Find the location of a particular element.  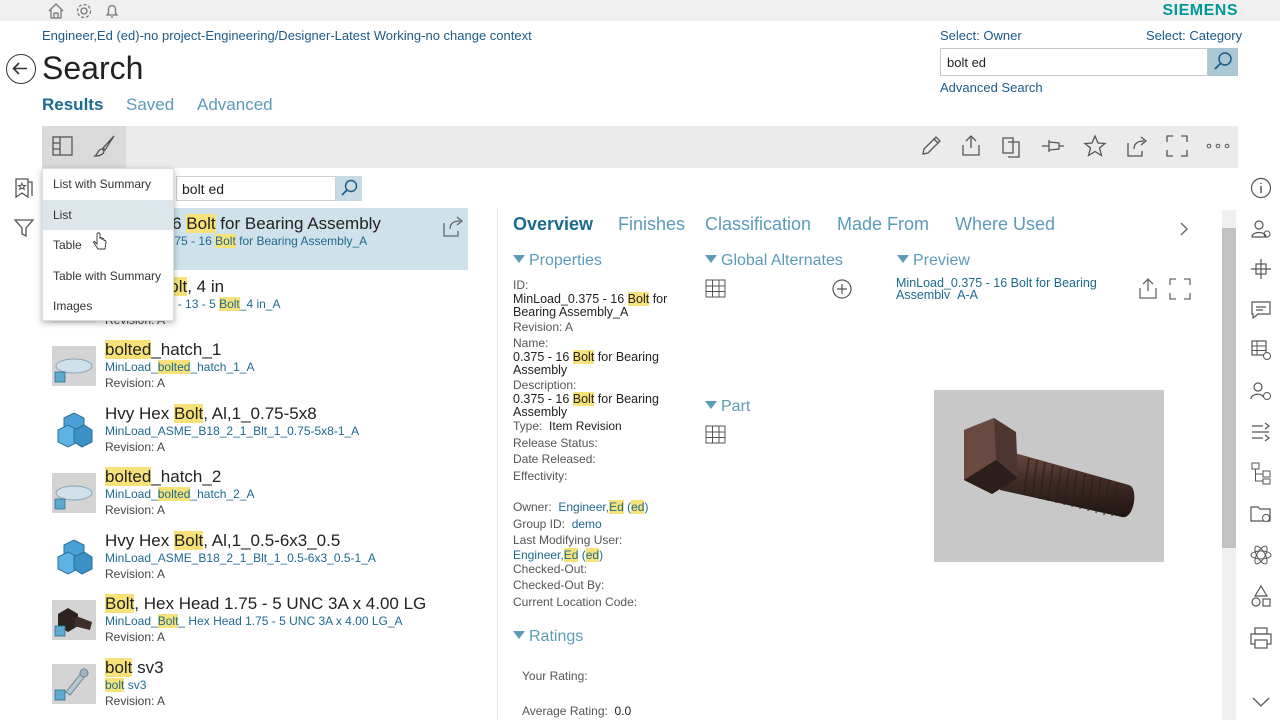

star-icon is located at coordinates (1095, 146).